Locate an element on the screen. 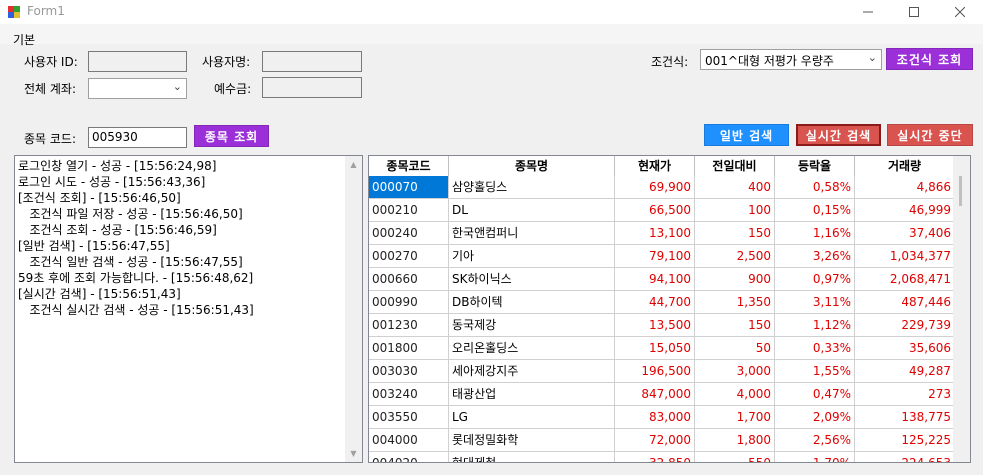  table-row: 000270 기아 79,100 2,500 3,26% 1,034,377 is located at coordinates (662, 256).